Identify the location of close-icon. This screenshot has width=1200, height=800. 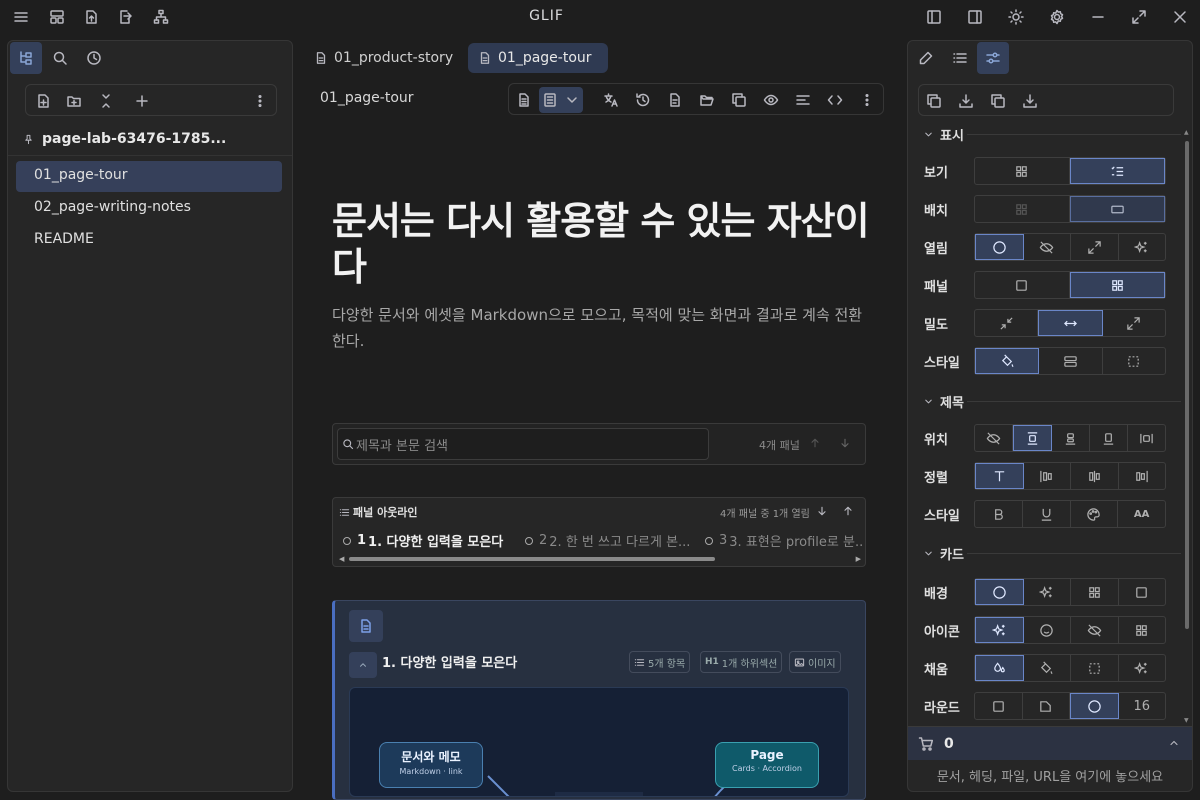
(1180, 16).